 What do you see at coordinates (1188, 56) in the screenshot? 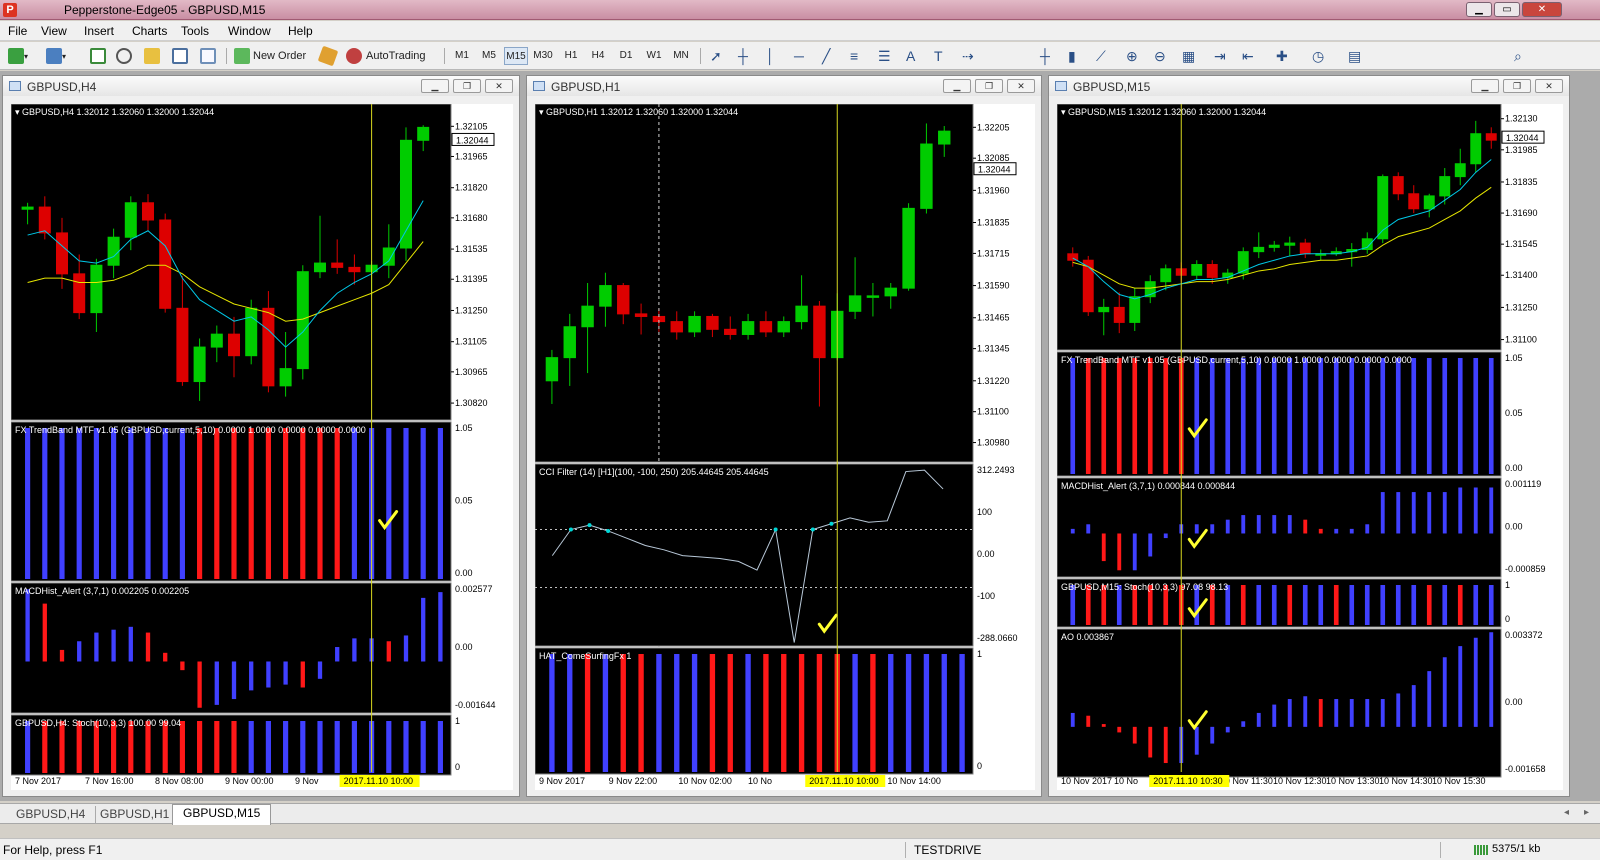
I see `tile-windows-button: ▦` at bounding box center [1188, 56].